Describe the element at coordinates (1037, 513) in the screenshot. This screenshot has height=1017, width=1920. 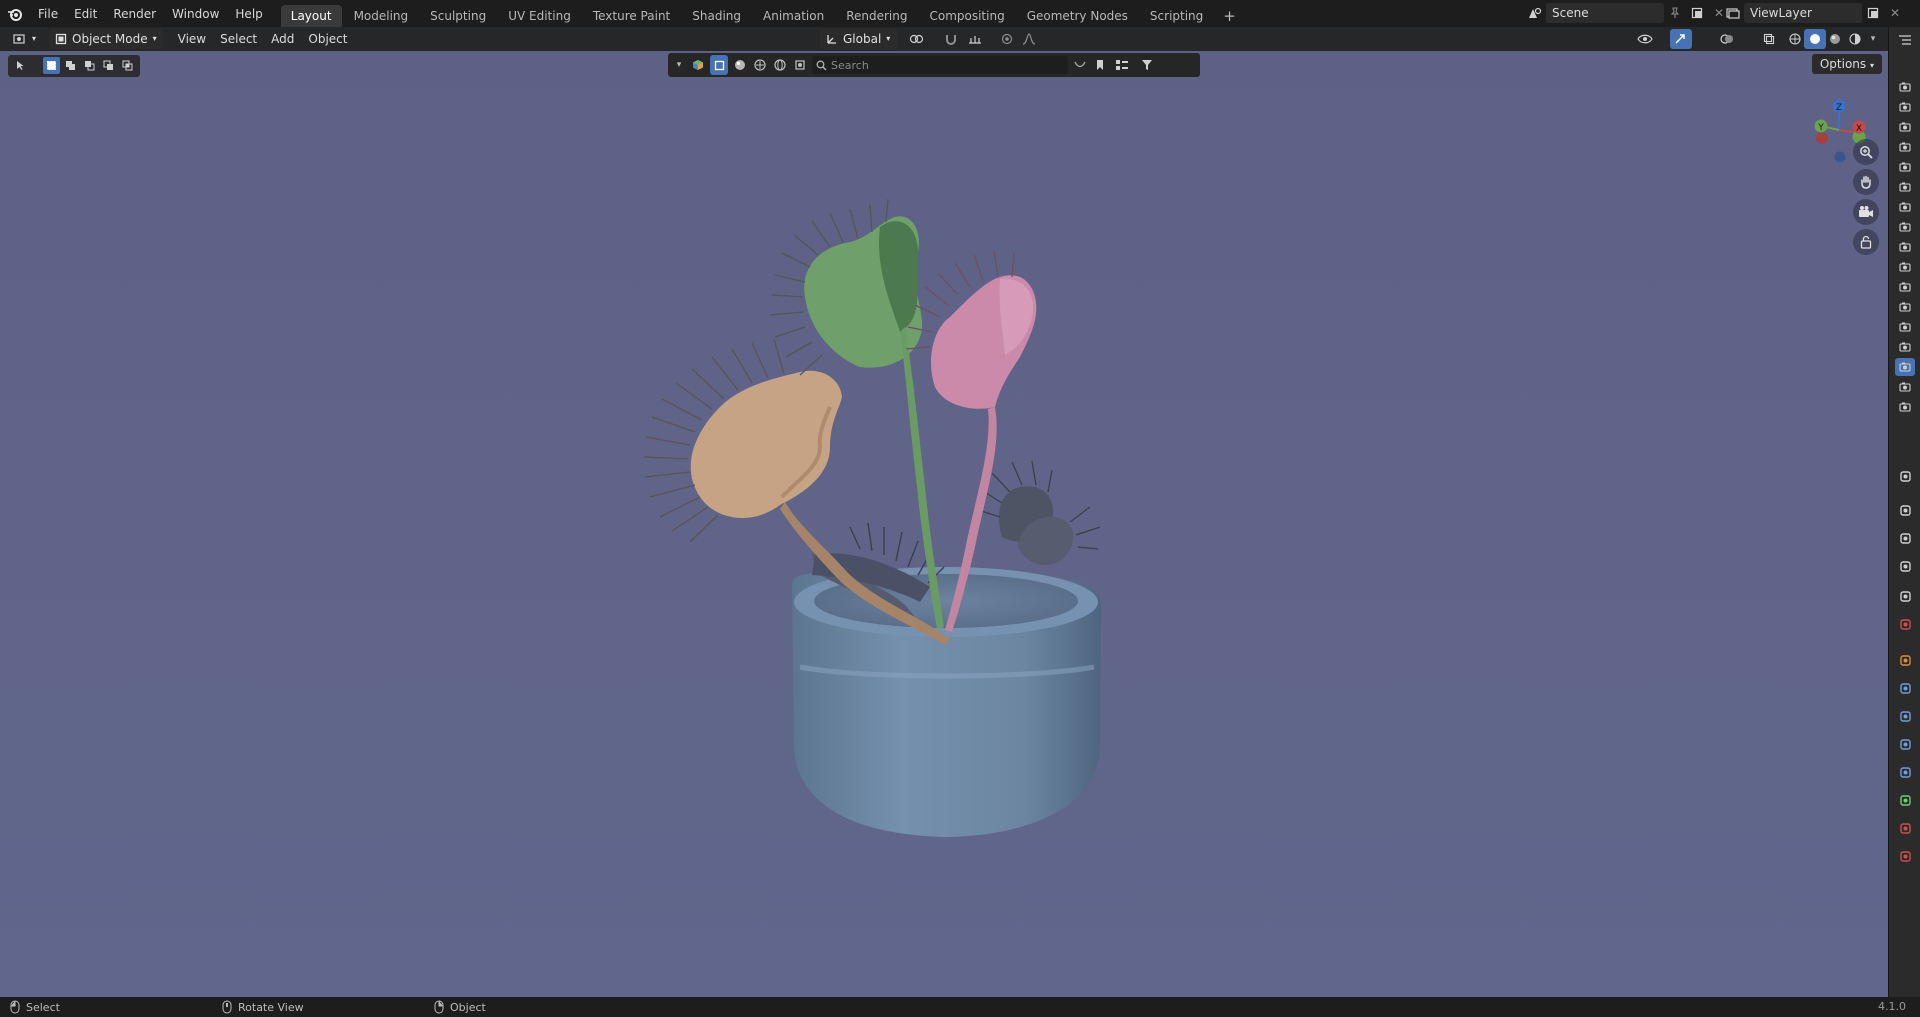
I see `trap-dark-right` at that location.